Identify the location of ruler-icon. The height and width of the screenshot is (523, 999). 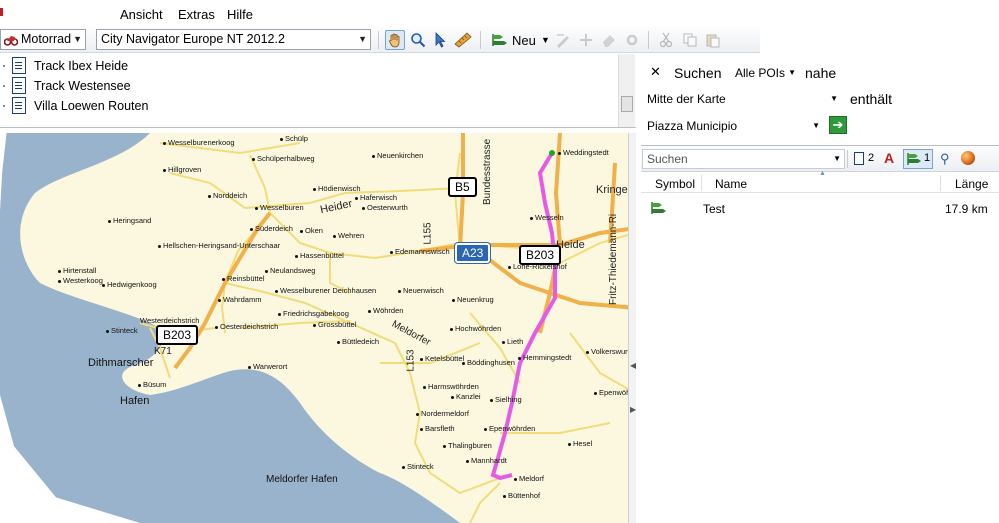
(463, 40).